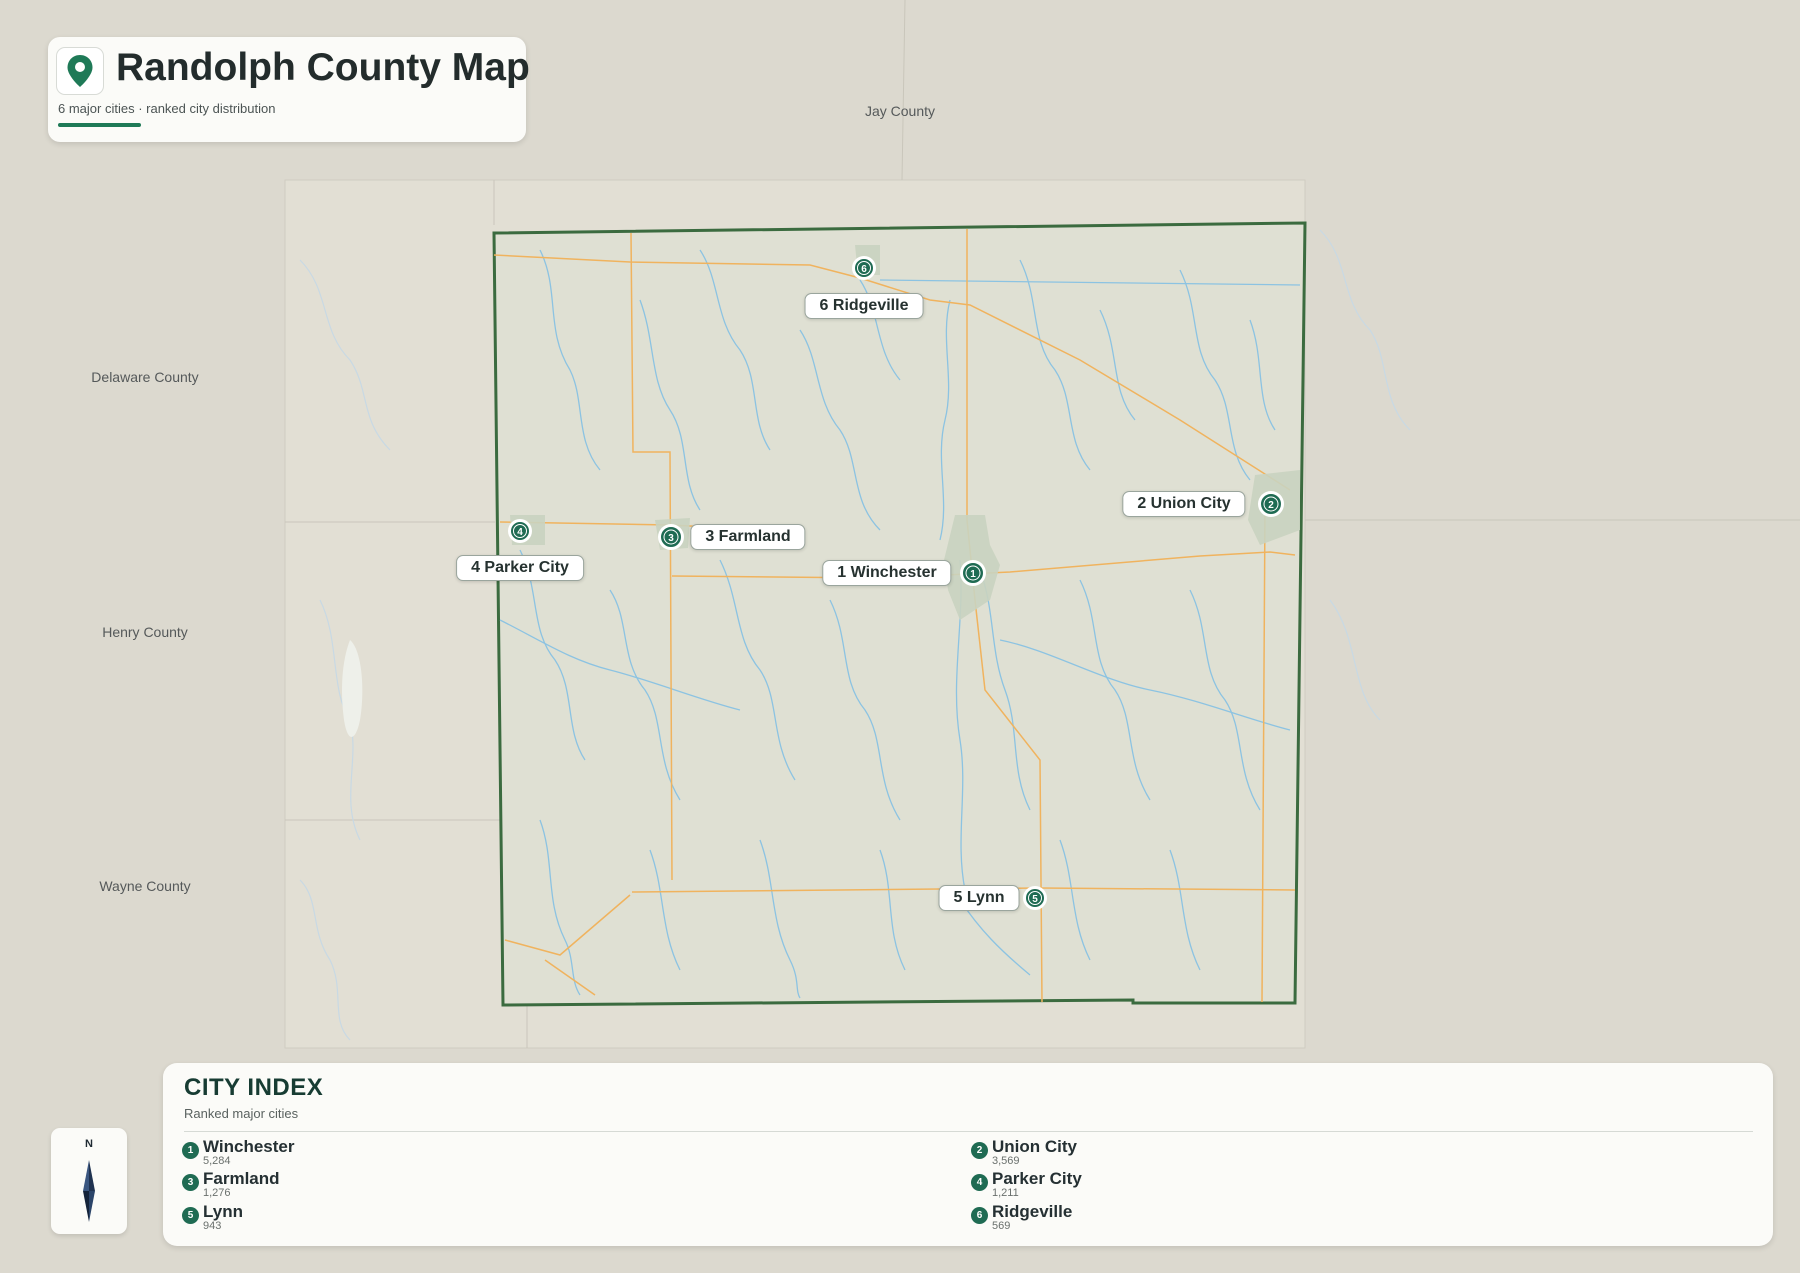 The width and height of the screenshot is (1800, 1273). I want to click on compass: N, so click(89, 1181).